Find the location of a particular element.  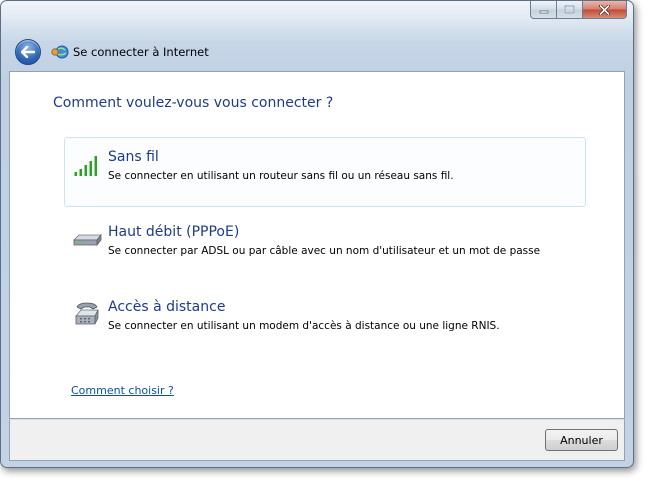

minimize-icon is located at coordinates (543, 11).